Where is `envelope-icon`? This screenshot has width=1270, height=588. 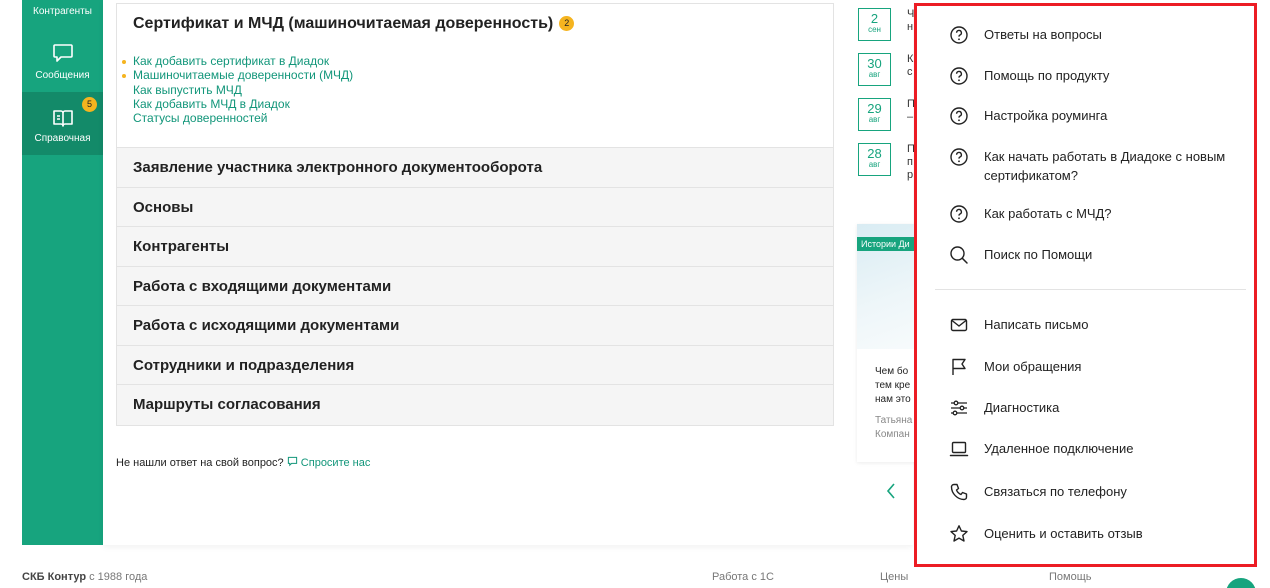 envelope-icon is located at coordinates (959, 325).